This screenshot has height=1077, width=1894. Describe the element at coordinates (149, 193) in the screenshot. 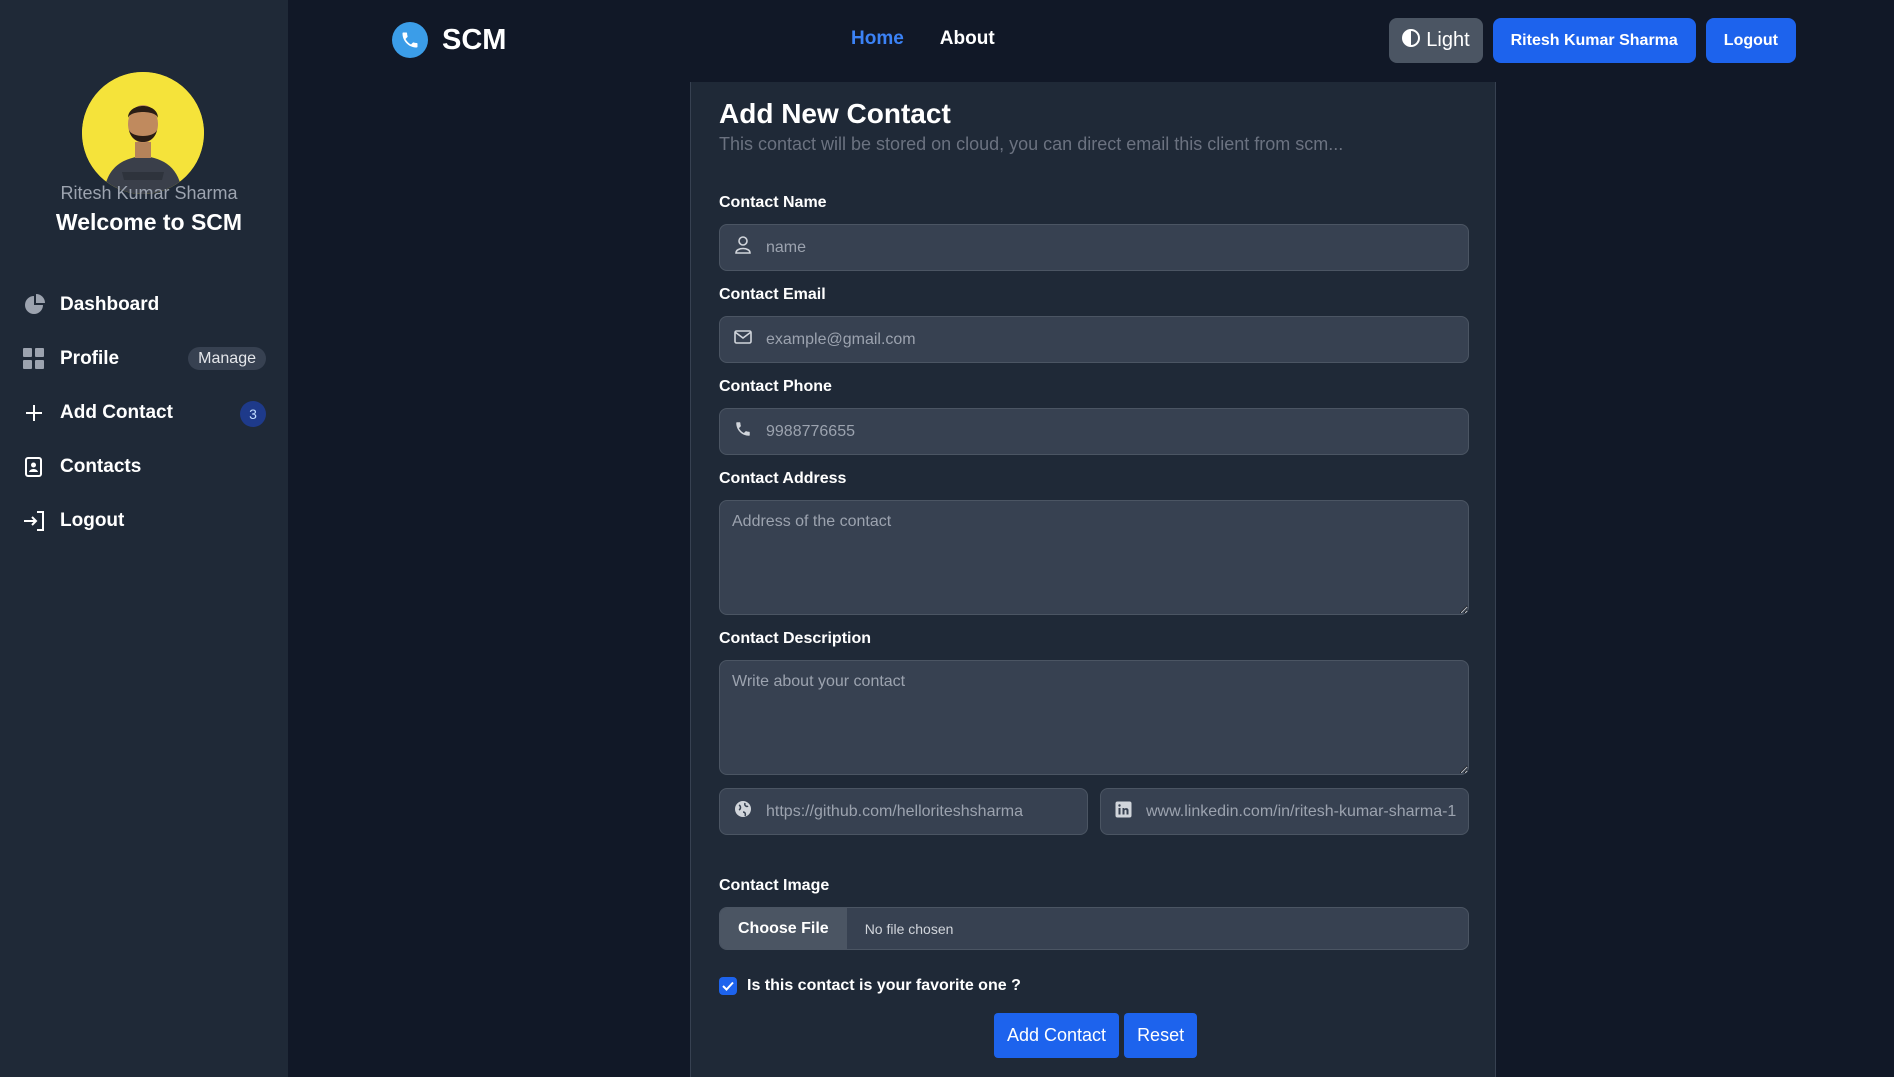

I see `sidebar-username: Ritesh Kumar Sharma` at that location.